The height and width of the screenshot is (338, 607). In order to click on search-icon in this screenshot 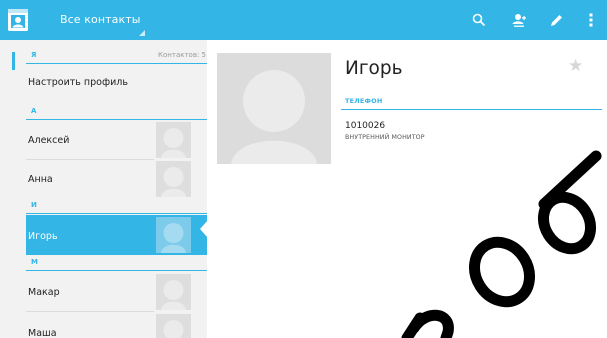, I will do `click(479, 20)`.